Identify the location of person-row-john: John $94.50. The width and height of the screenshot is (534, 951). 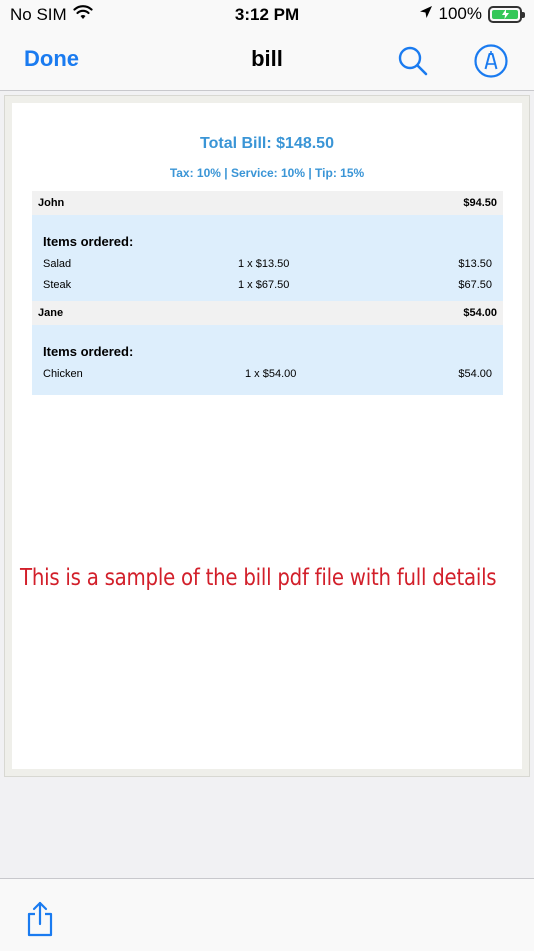
(267, 203).